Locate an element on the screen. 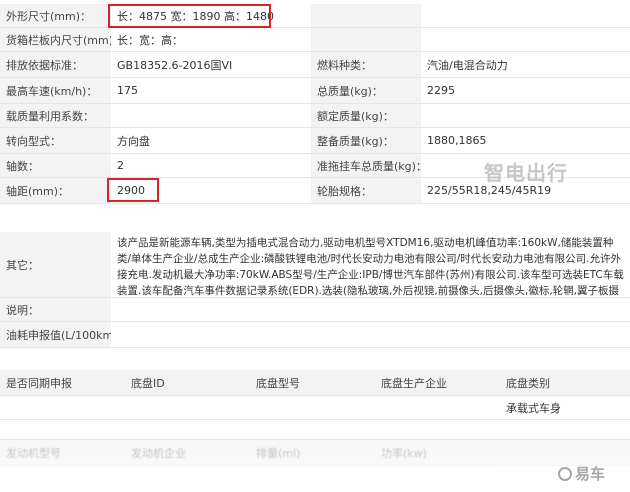  watermark-bottom: 易车 is located at coordinates (581, 473).